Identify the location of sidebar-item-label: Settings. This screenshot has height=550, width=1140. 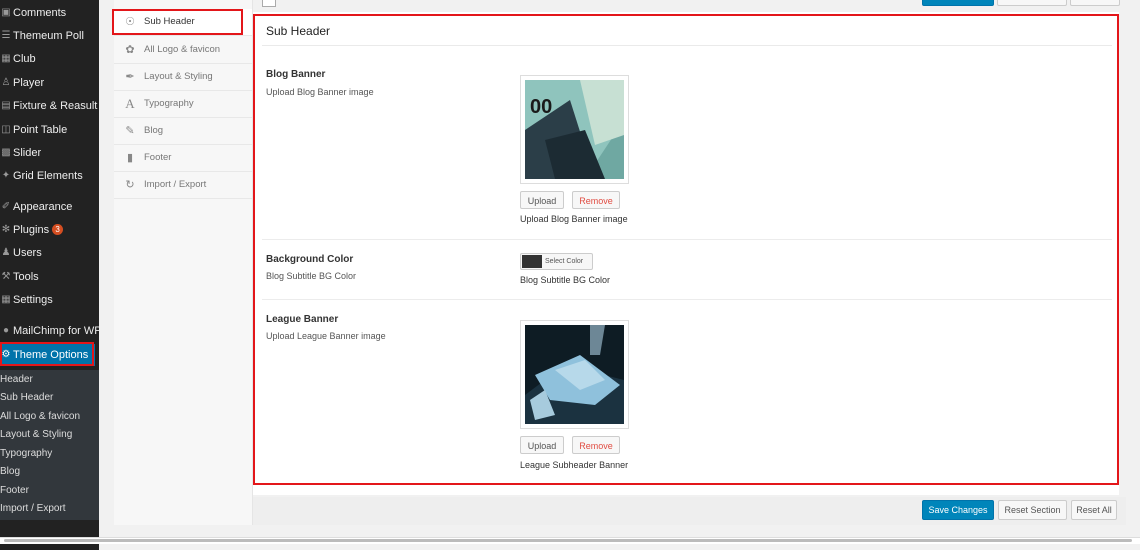
(33, 300).